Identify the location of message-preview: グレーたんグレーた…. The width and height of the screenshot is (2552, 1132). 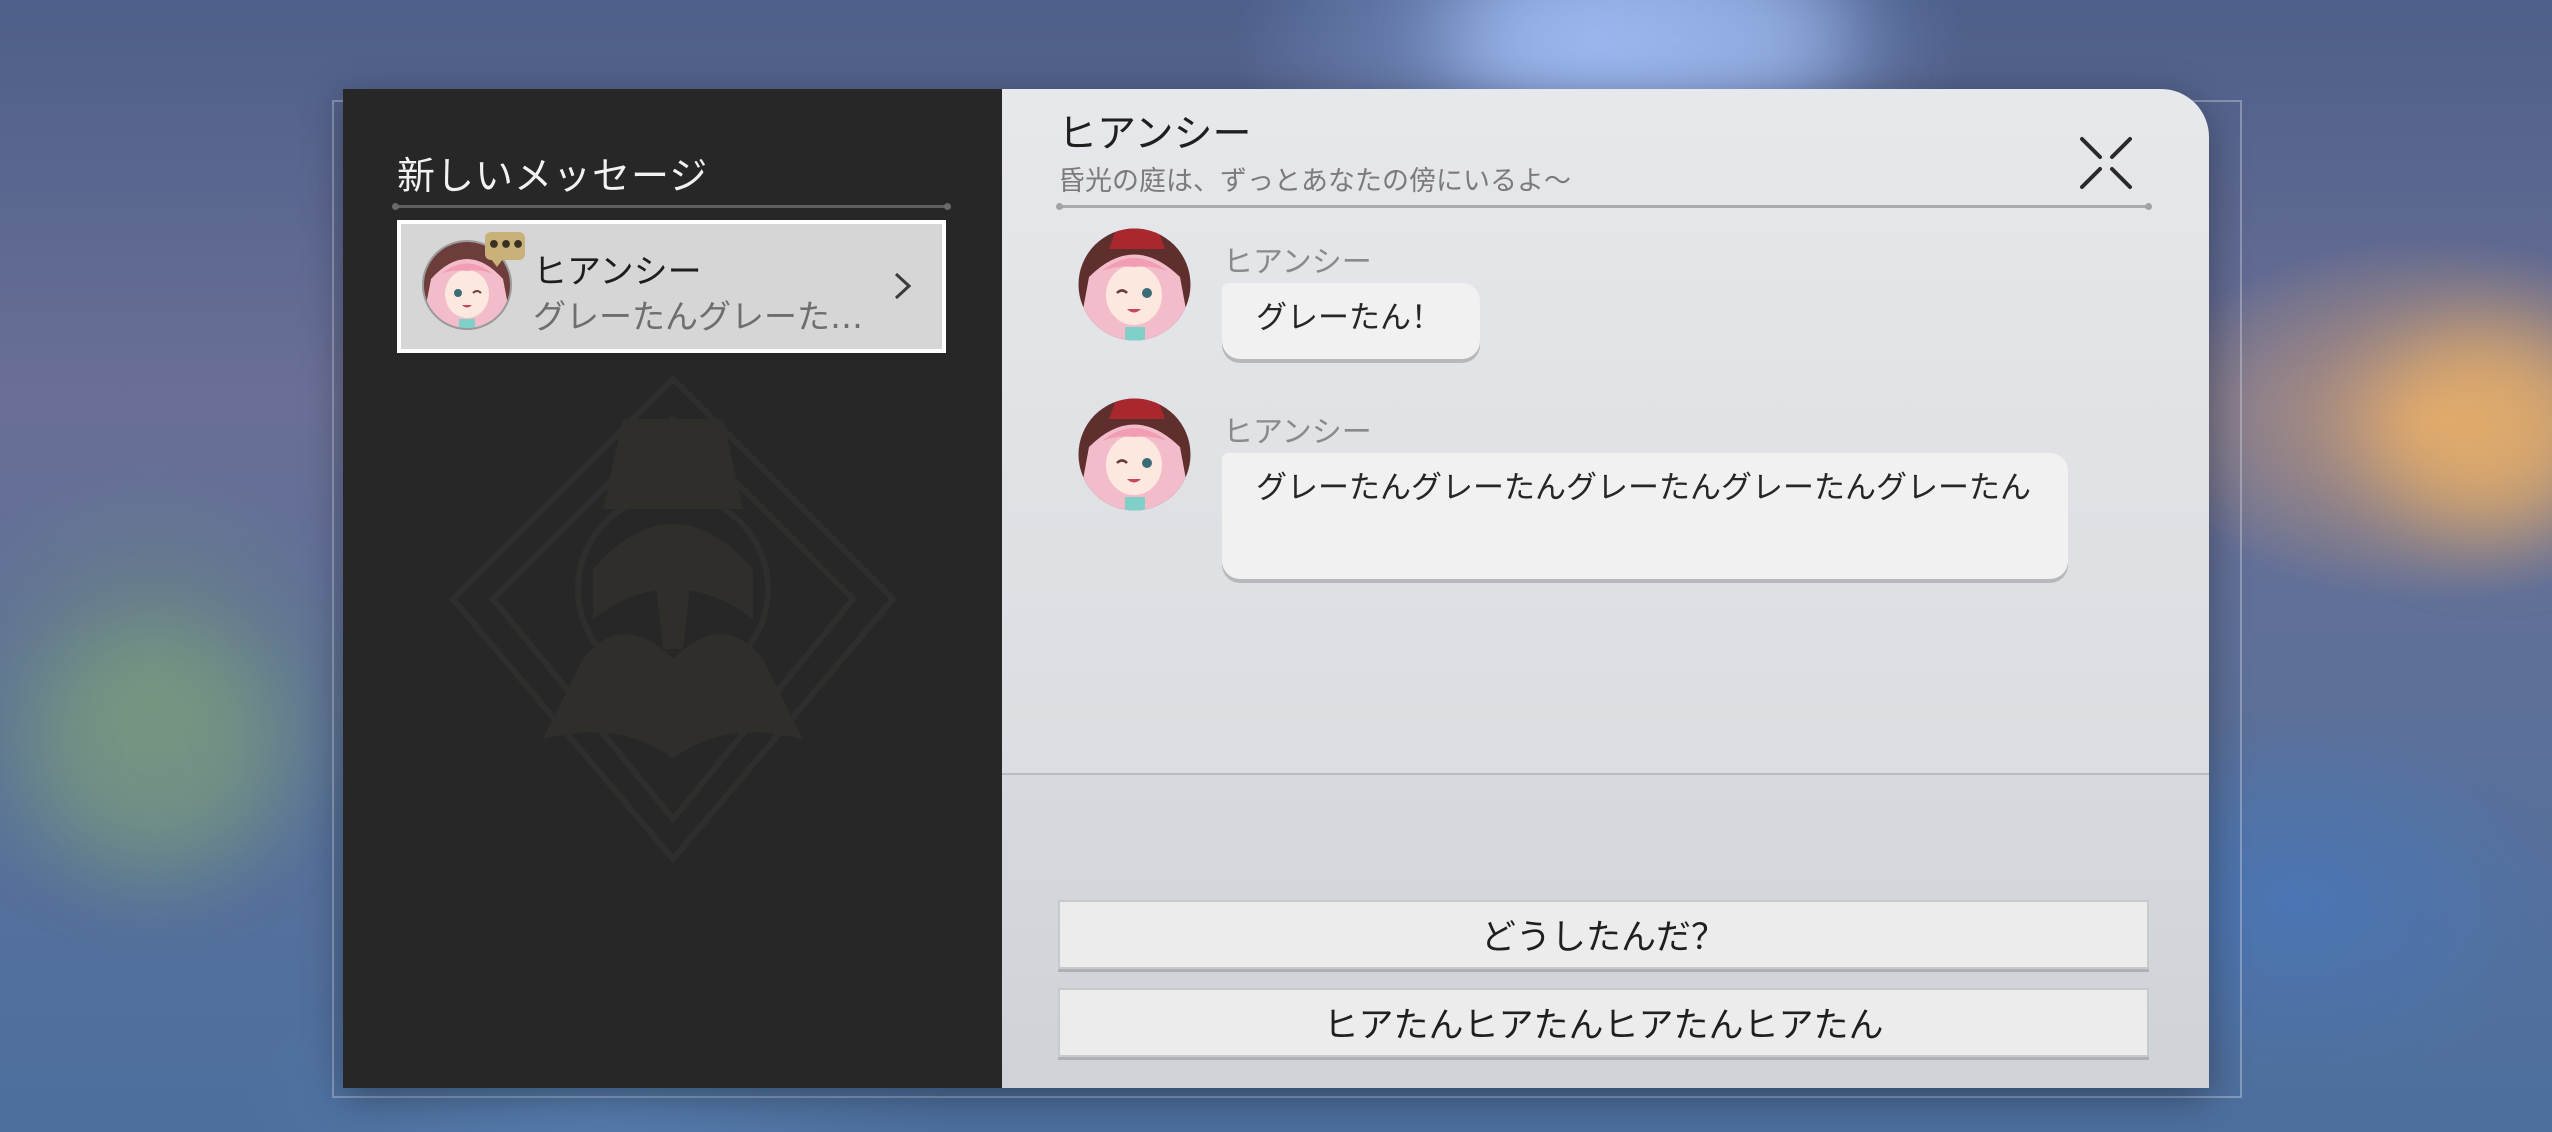
(698, 316).